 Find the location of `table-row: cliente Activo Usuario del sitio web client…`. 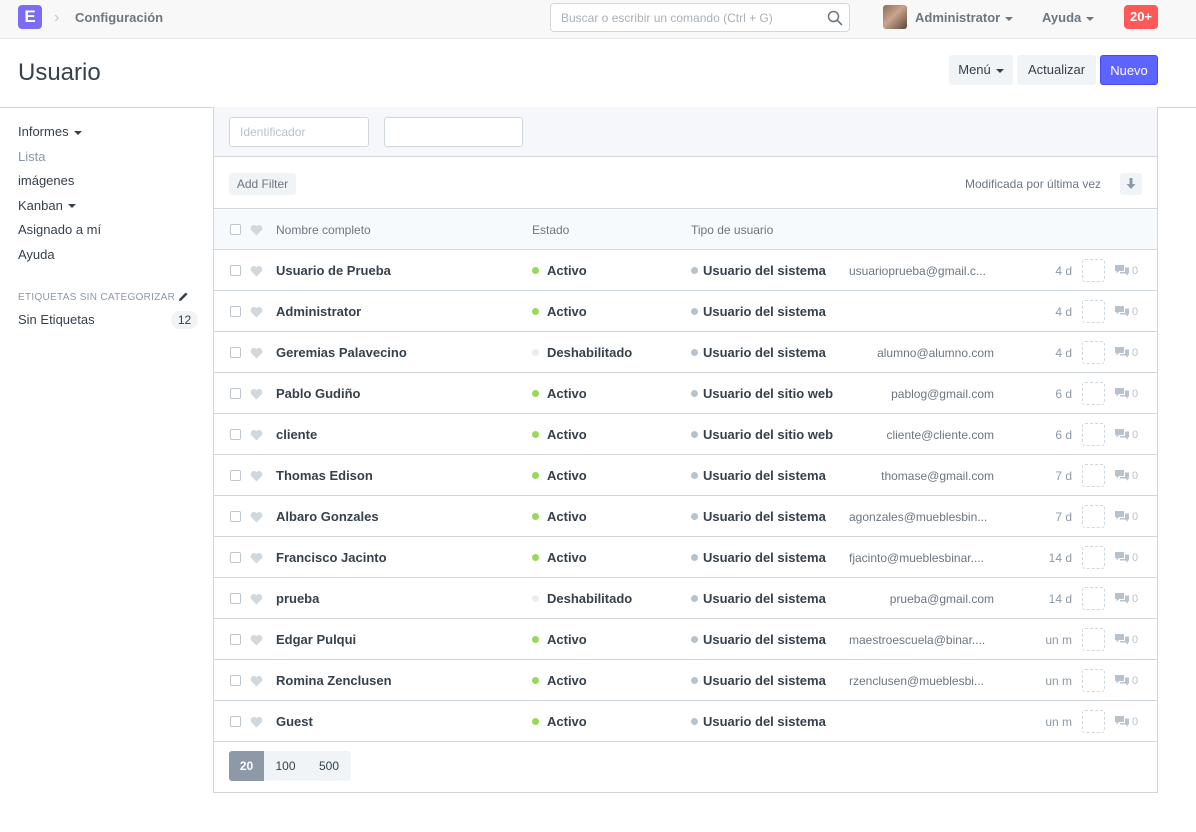

table-row: cliente Activo Usuario del sitio web client… is located at coordinates (685, 434).